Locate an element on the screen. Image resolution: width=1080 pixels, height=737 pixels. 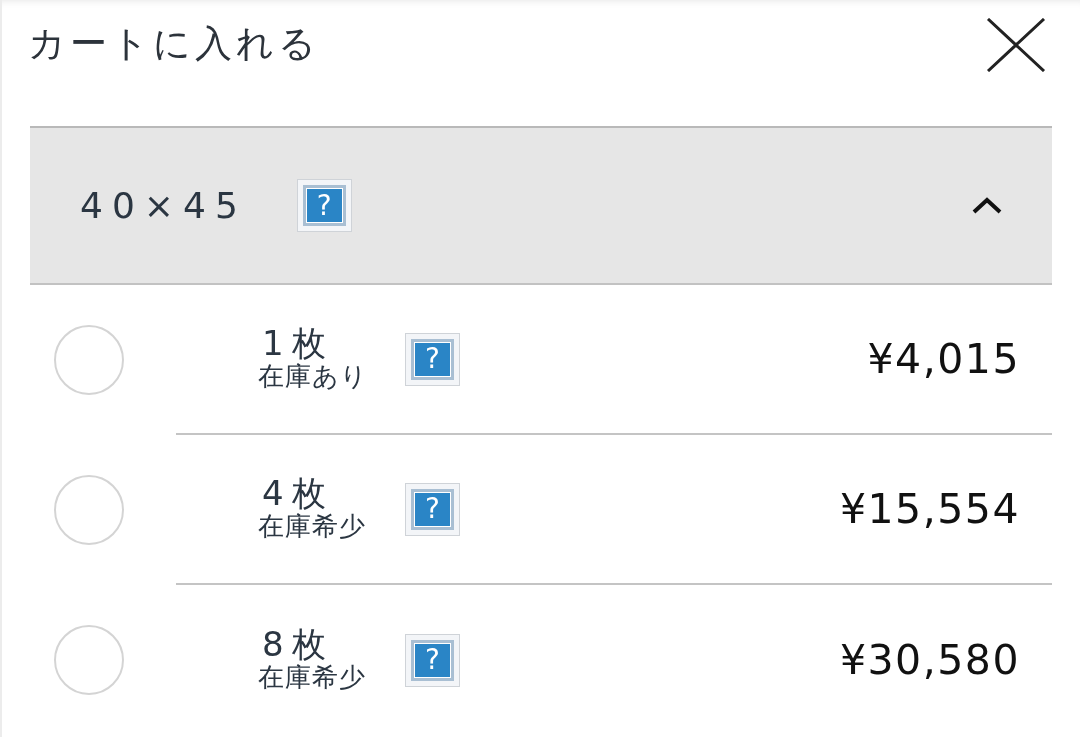
close-icon is located at coordinates (1016, 45).